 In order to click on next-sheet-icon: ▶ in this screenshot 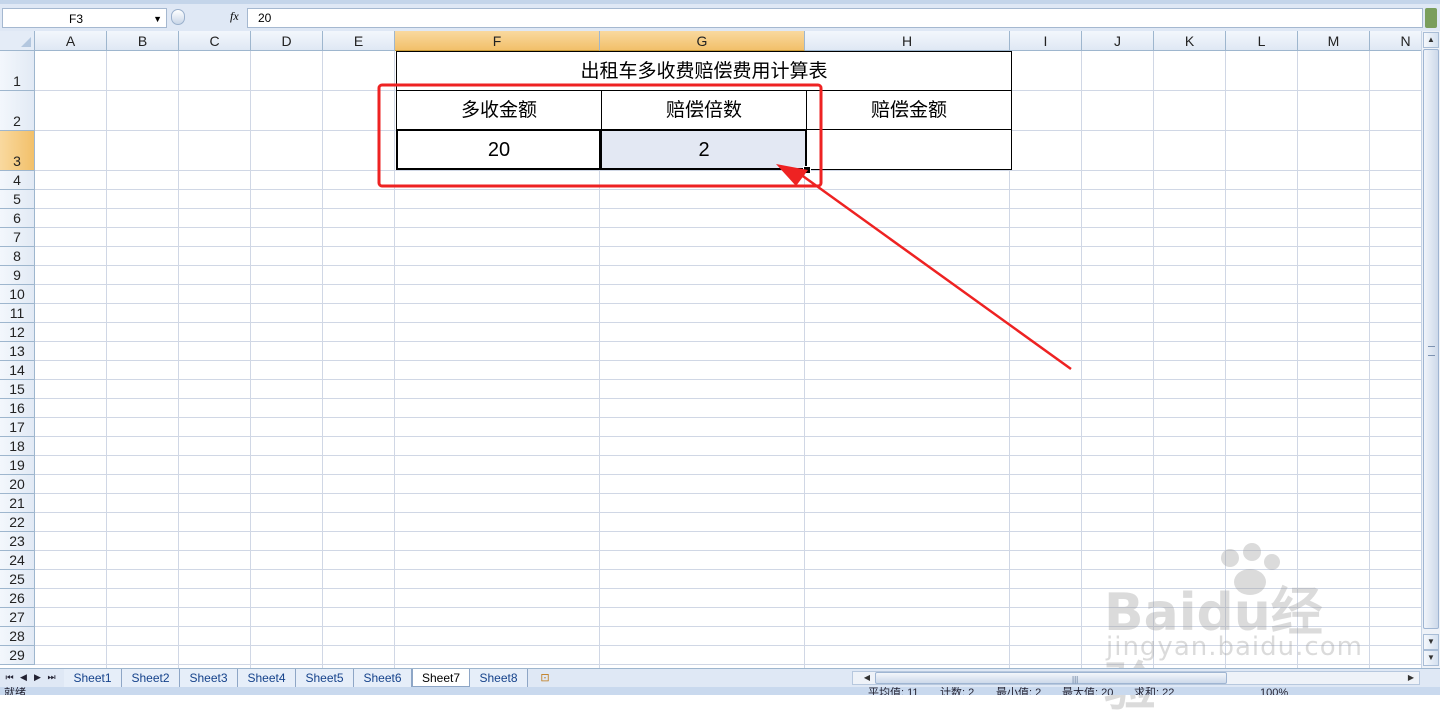, I will do `click(37, 677)`.